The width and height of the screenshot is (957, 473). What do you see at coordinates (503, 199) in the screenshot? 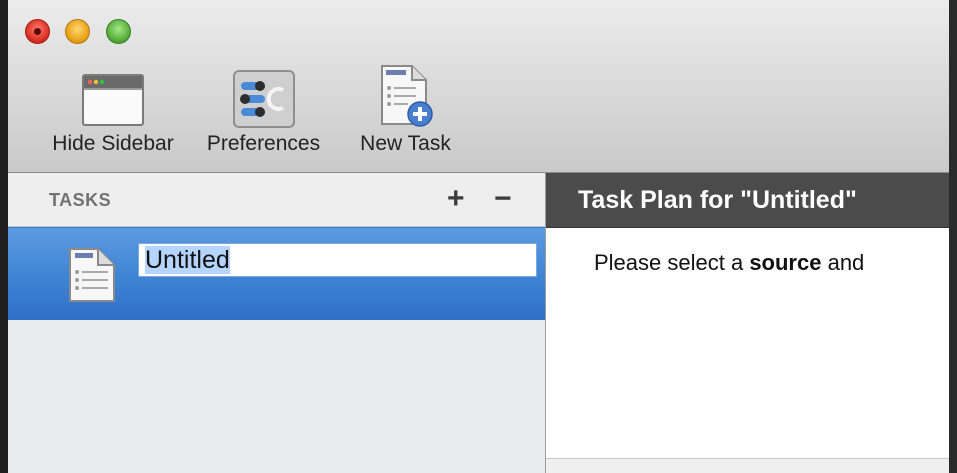
I see `remove-task-button: −` at bounding box center [503, 199].